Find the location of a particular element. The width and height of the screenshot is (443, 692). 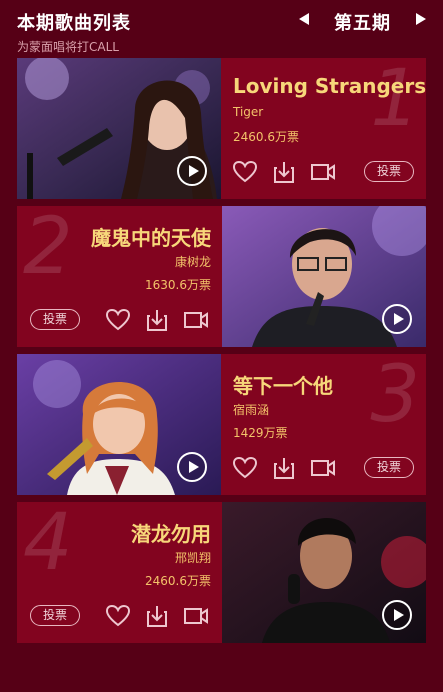

page-title: 本期歌曲列表 is located at coordinates (74, 23).